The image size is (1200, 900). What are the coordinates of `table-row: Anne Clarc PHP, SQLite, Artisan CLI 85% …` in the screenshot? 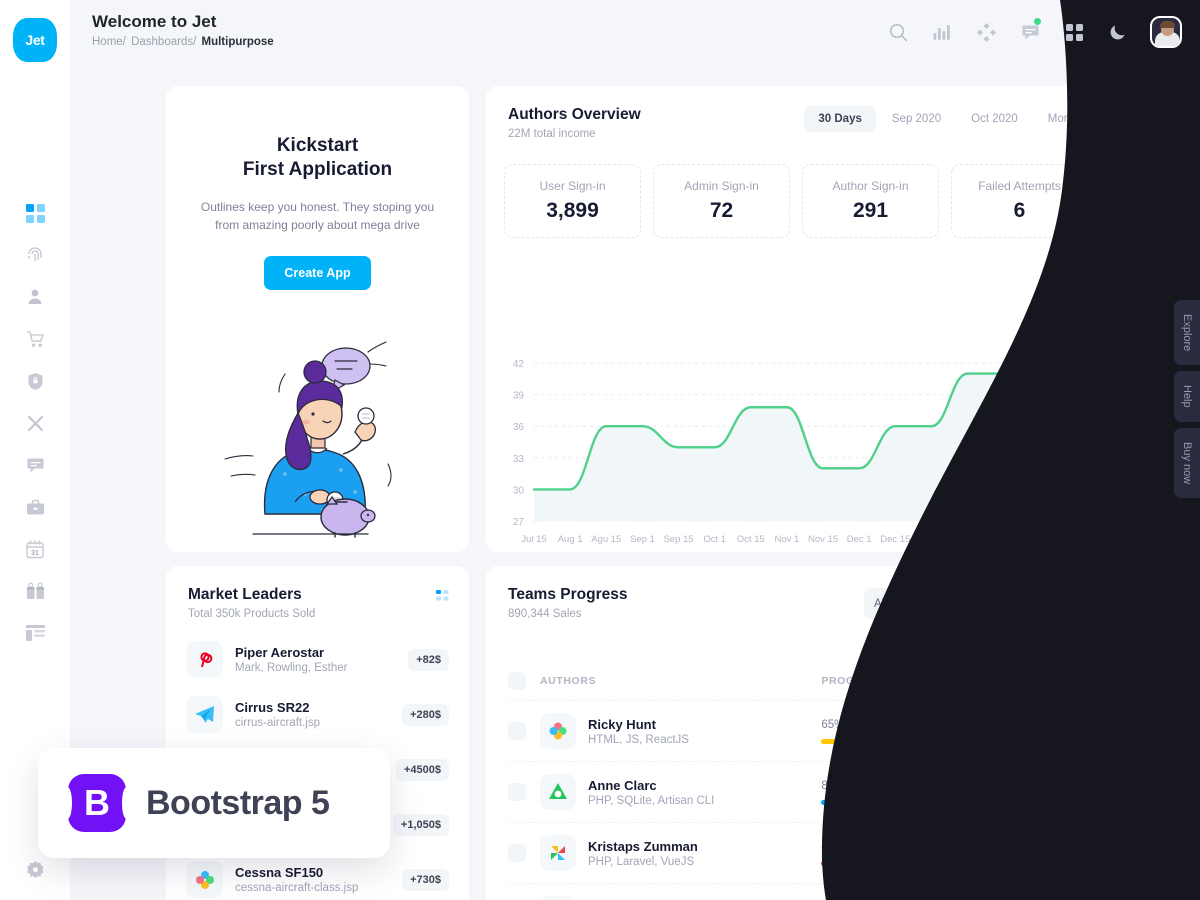 It's located at (796, 791).